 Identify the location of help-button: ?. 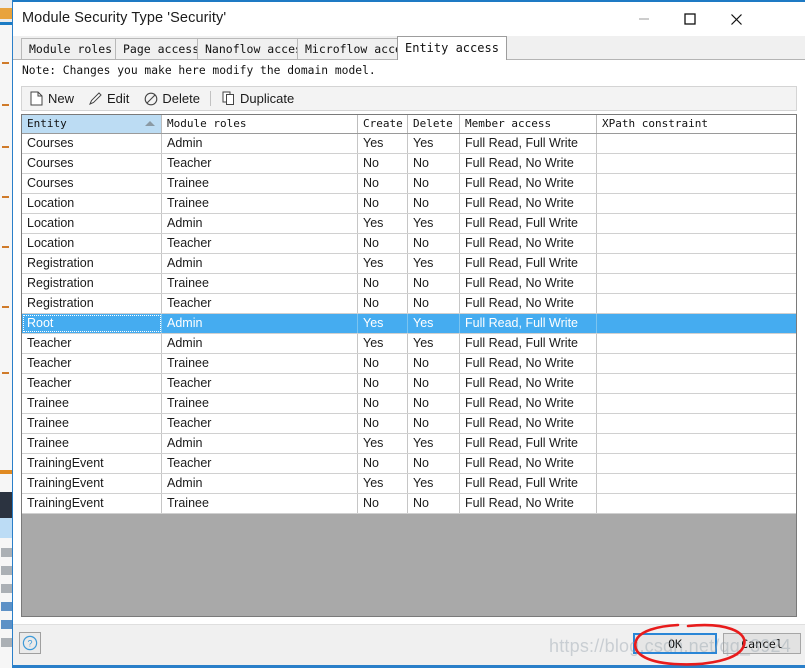
(30, 643).